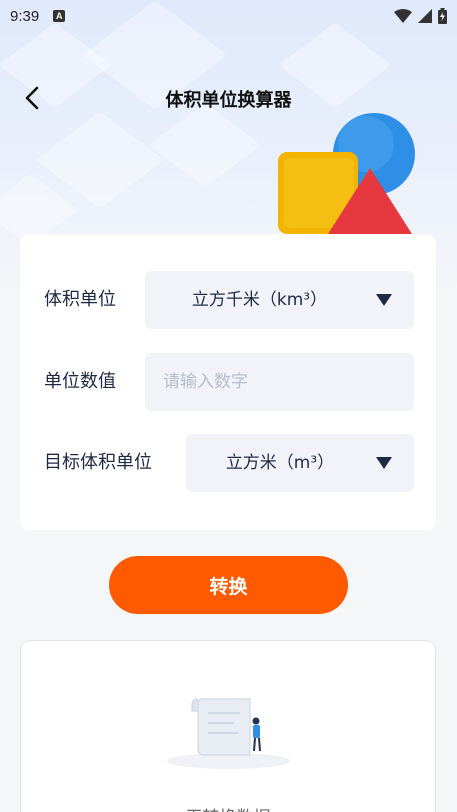  I want to click on empty-state-illustration, so click(229, 733).